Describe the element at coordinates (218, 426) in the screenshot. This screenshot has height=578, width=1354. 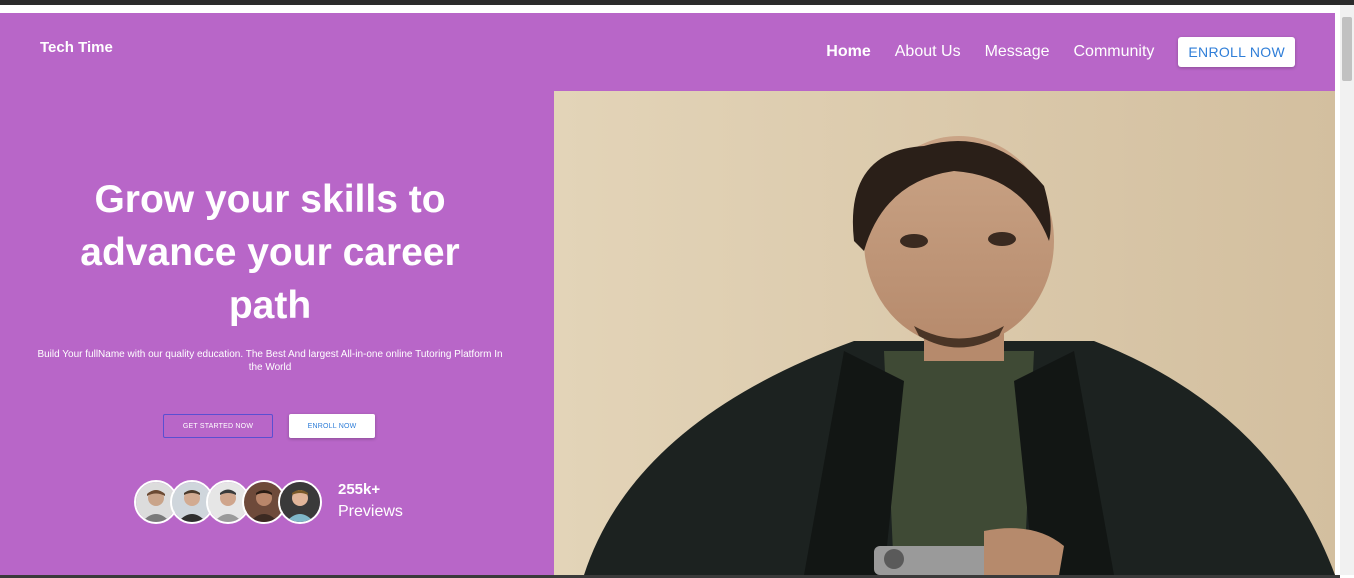
I see `get-started-button: GET STARTED NOW` at that location.